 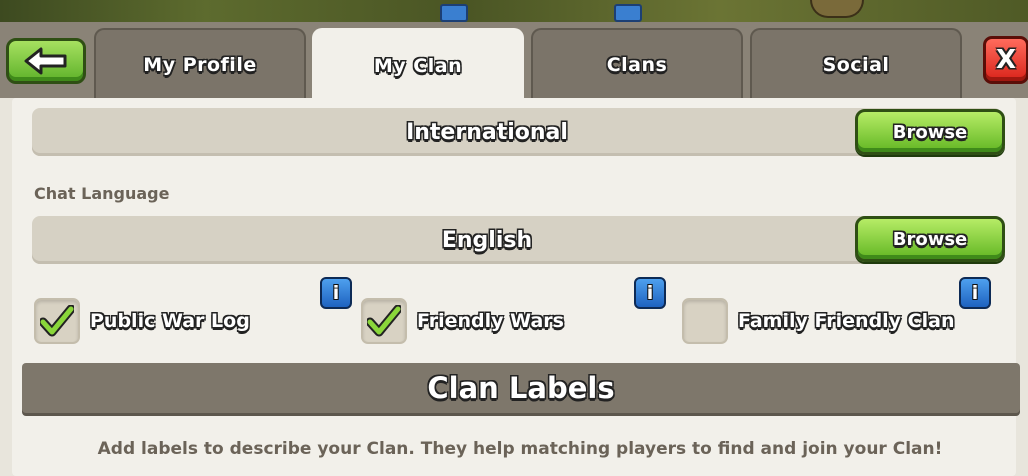 What do you see at coordinates (637, 64) in the screenshot?
I see `tab-clans: Clans` at bounding box center [637, 64].